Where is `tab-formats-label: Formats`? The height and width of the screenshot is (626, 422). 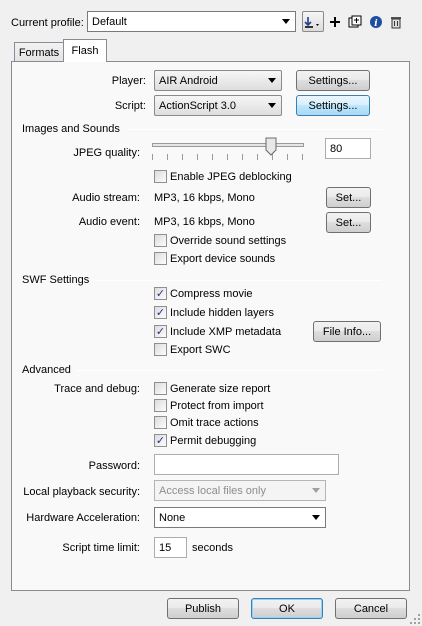 tab-formats-label: Formats is located at coordinates (39, 52).